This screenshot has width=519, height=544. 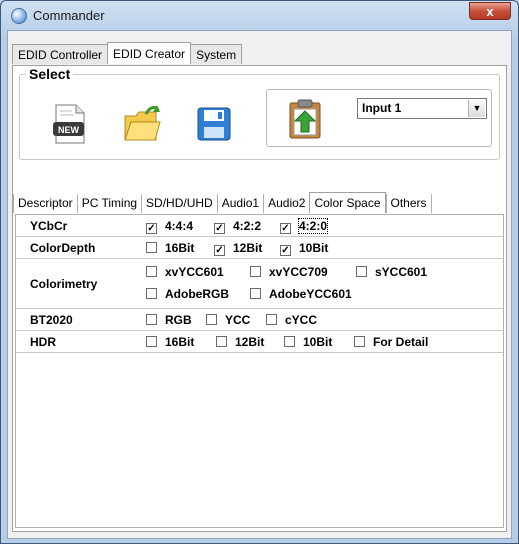 I want to click on chevron-down-icon: ▼, so click(x=476, y=108).